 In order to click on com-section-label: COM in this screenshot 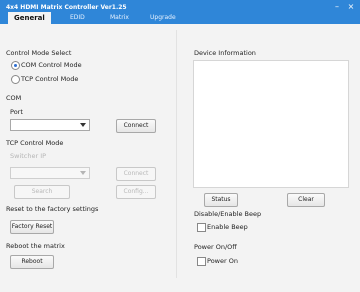, I will do `click(14, 98)`.